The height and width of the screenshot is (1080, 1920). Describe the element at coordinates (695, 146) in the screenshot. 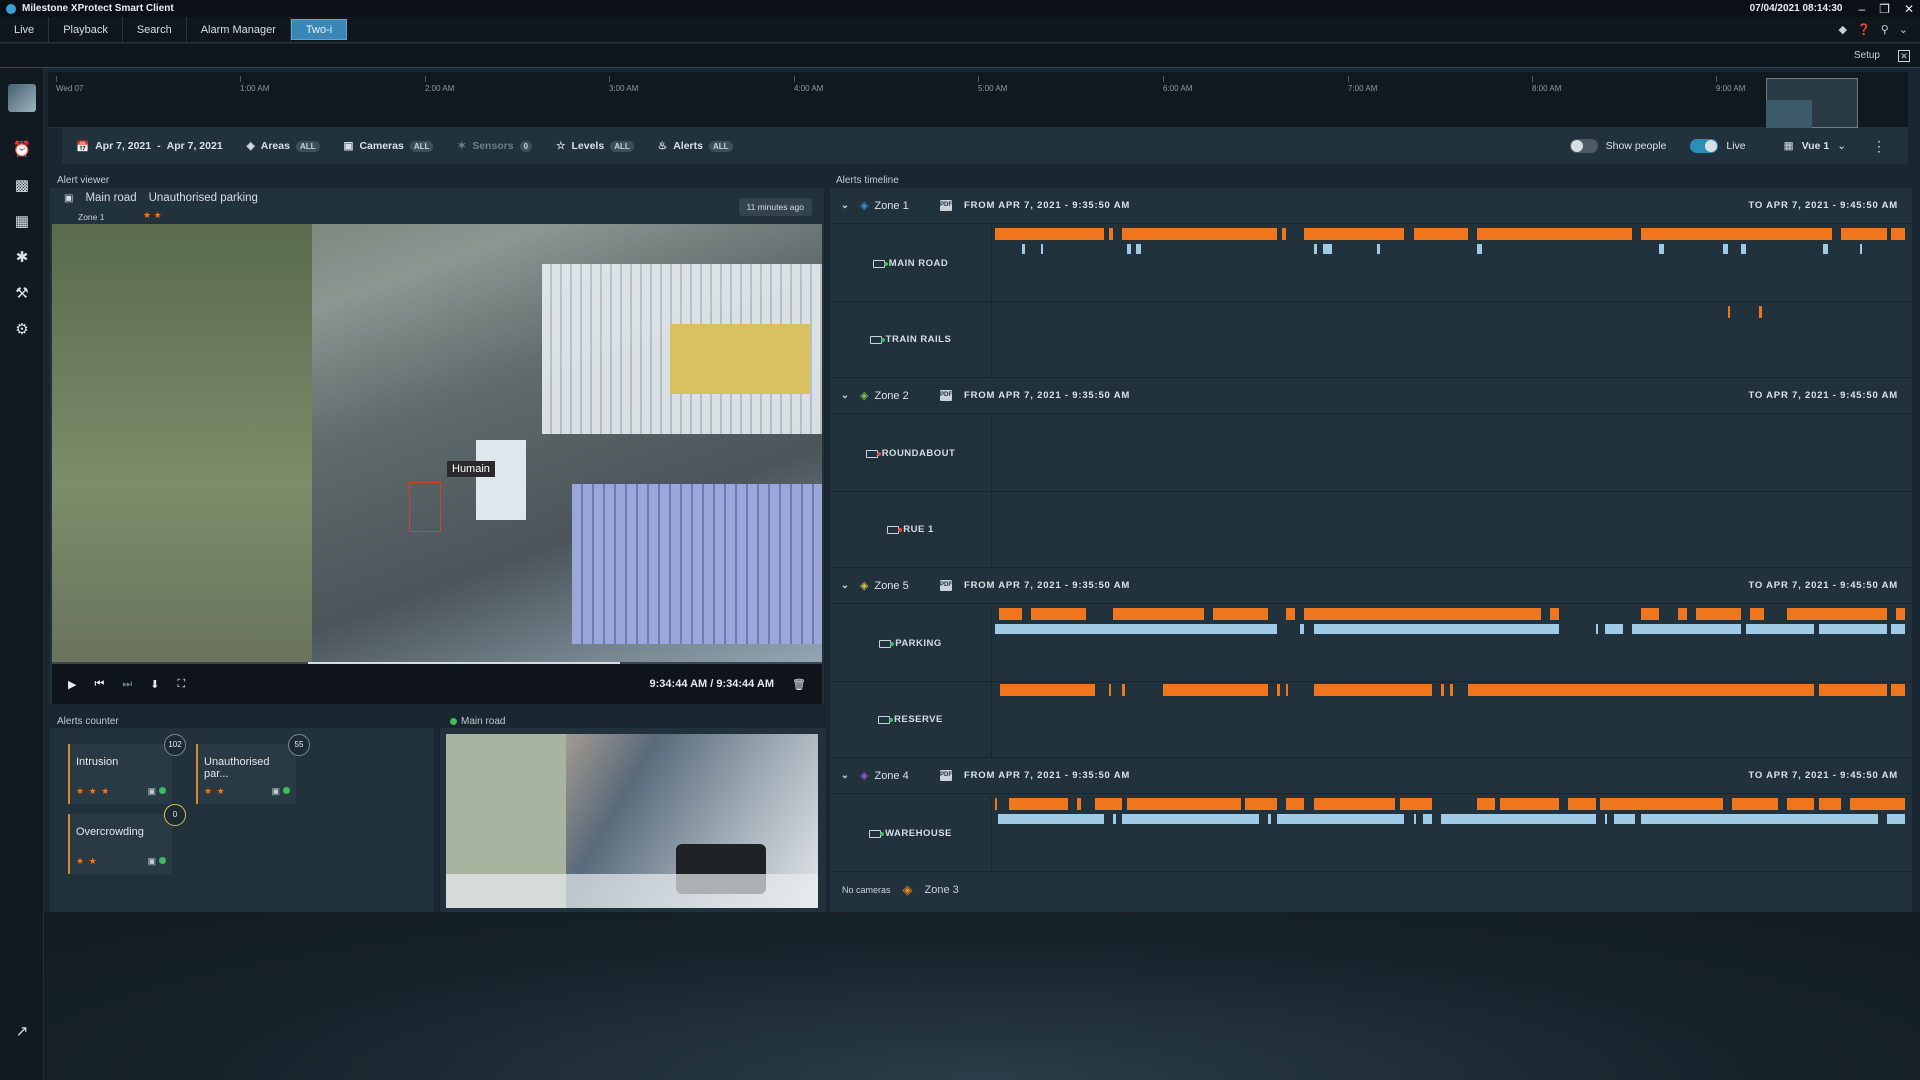

I see `filter-alerts: ♨ Alerts ALL` at that location.